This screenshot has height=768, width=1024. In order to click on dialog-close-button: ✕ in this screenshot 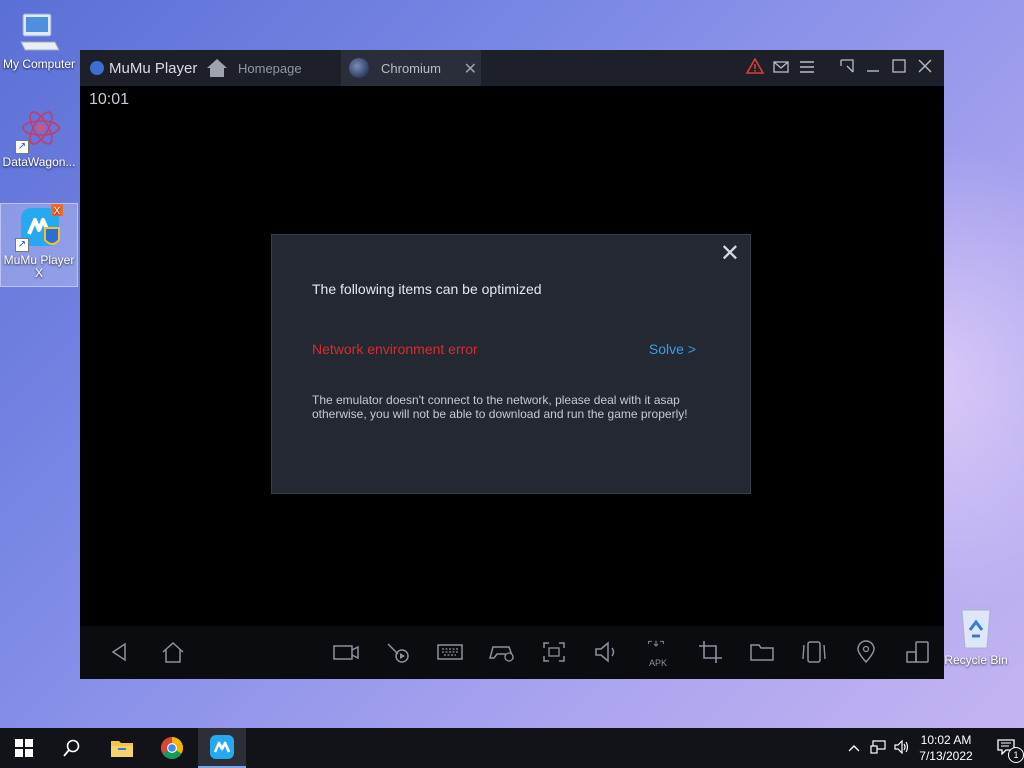, I will do `click(730, 253)`.